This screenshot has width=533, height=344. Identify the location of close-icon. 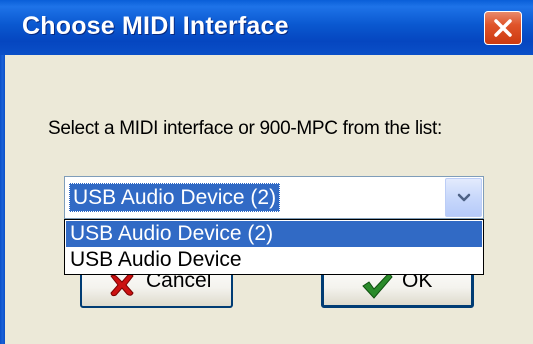
(503, 28).